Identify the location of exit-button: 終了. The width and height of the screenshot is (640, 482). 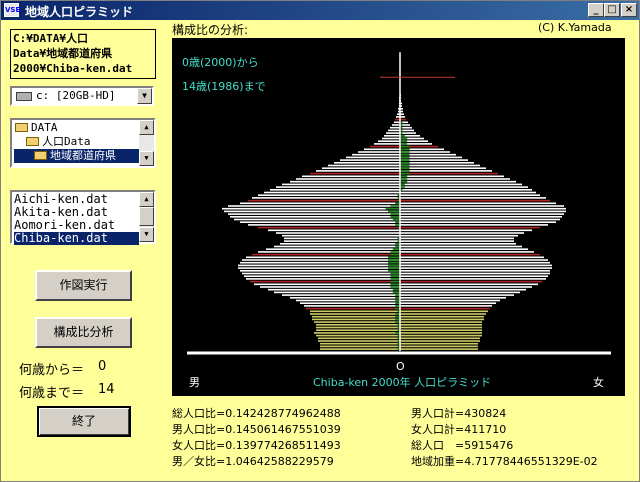
(84, 421).